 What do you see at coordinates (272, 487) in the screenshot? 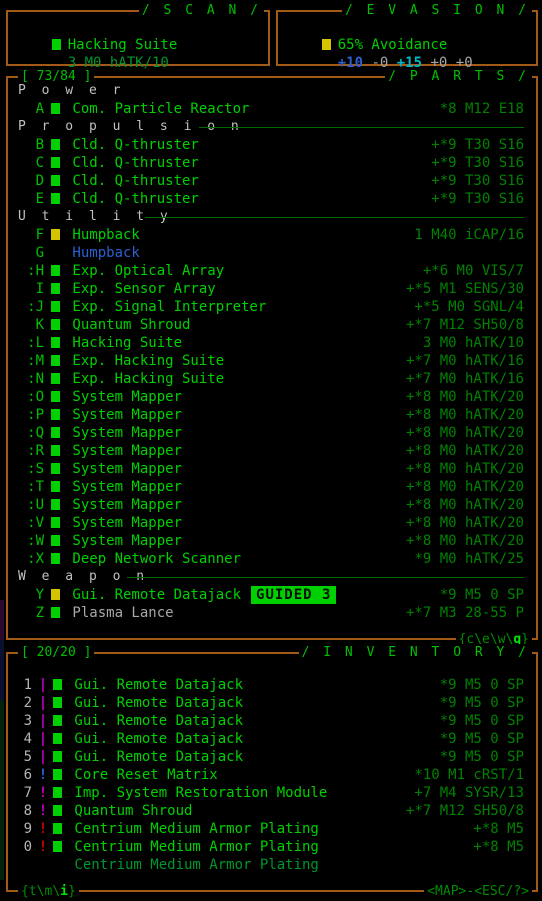
I see `part-row: :T System Mapper +*8 M0 hATK/20` at bounding box center [272, 487].